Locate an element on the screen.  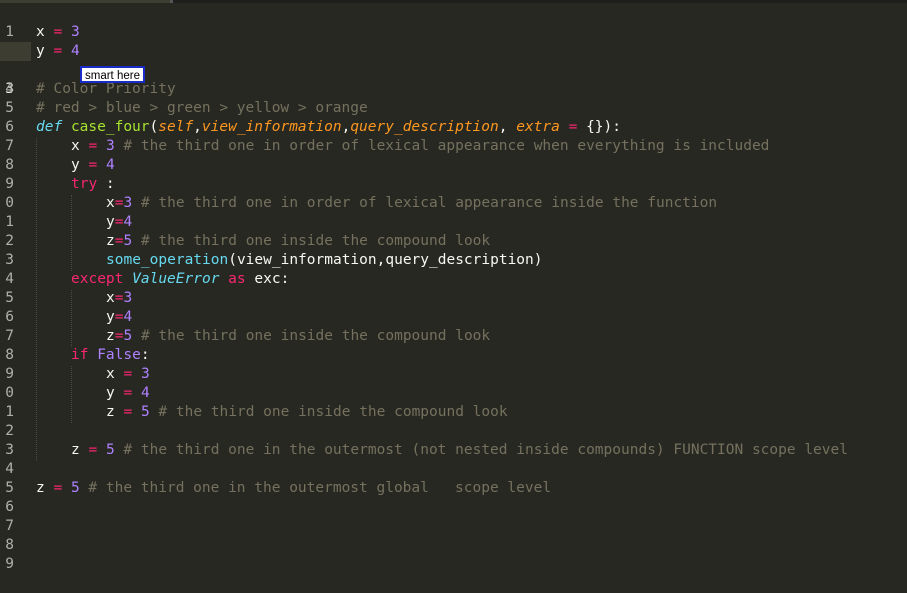
code-line: 6 x=3 is located at coordinates (453, 307).